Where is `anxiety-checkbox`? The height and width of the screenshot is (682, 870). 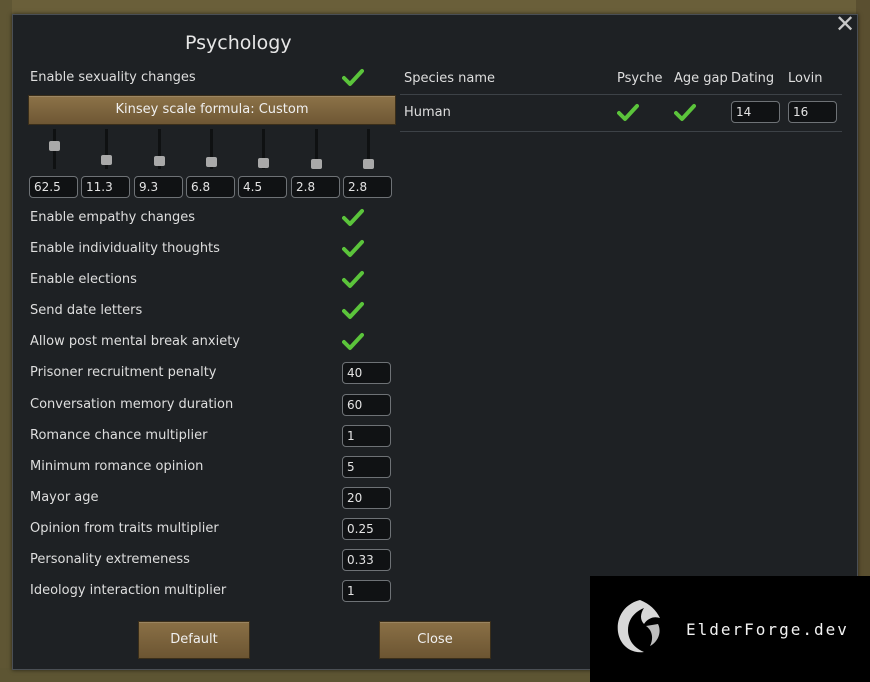 anxiety-checkbox is located at coordinates (353, 342).